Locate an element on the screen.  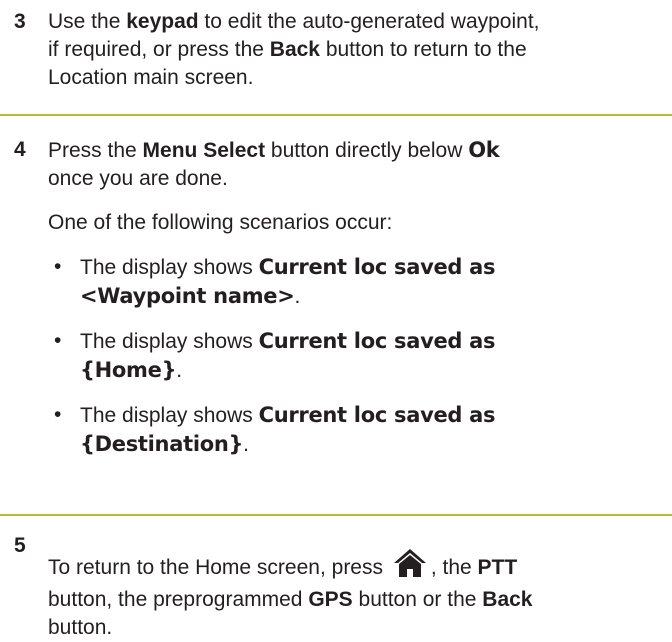
ptt-term: PTT is located at coordinates (497, 567).